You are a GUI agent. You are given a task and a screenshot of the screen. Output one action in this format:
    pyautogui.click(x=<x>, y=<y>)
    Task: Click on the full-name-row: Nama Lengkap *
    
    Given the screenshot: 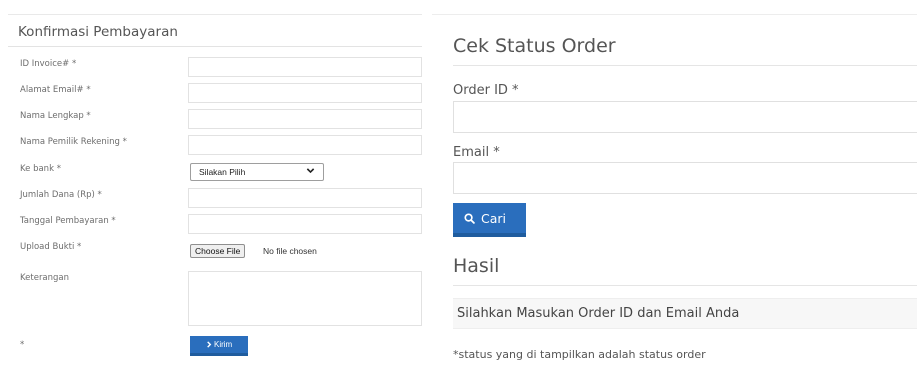 What is the action you would take?
    pyautogui.click(x=215, y=121)
    